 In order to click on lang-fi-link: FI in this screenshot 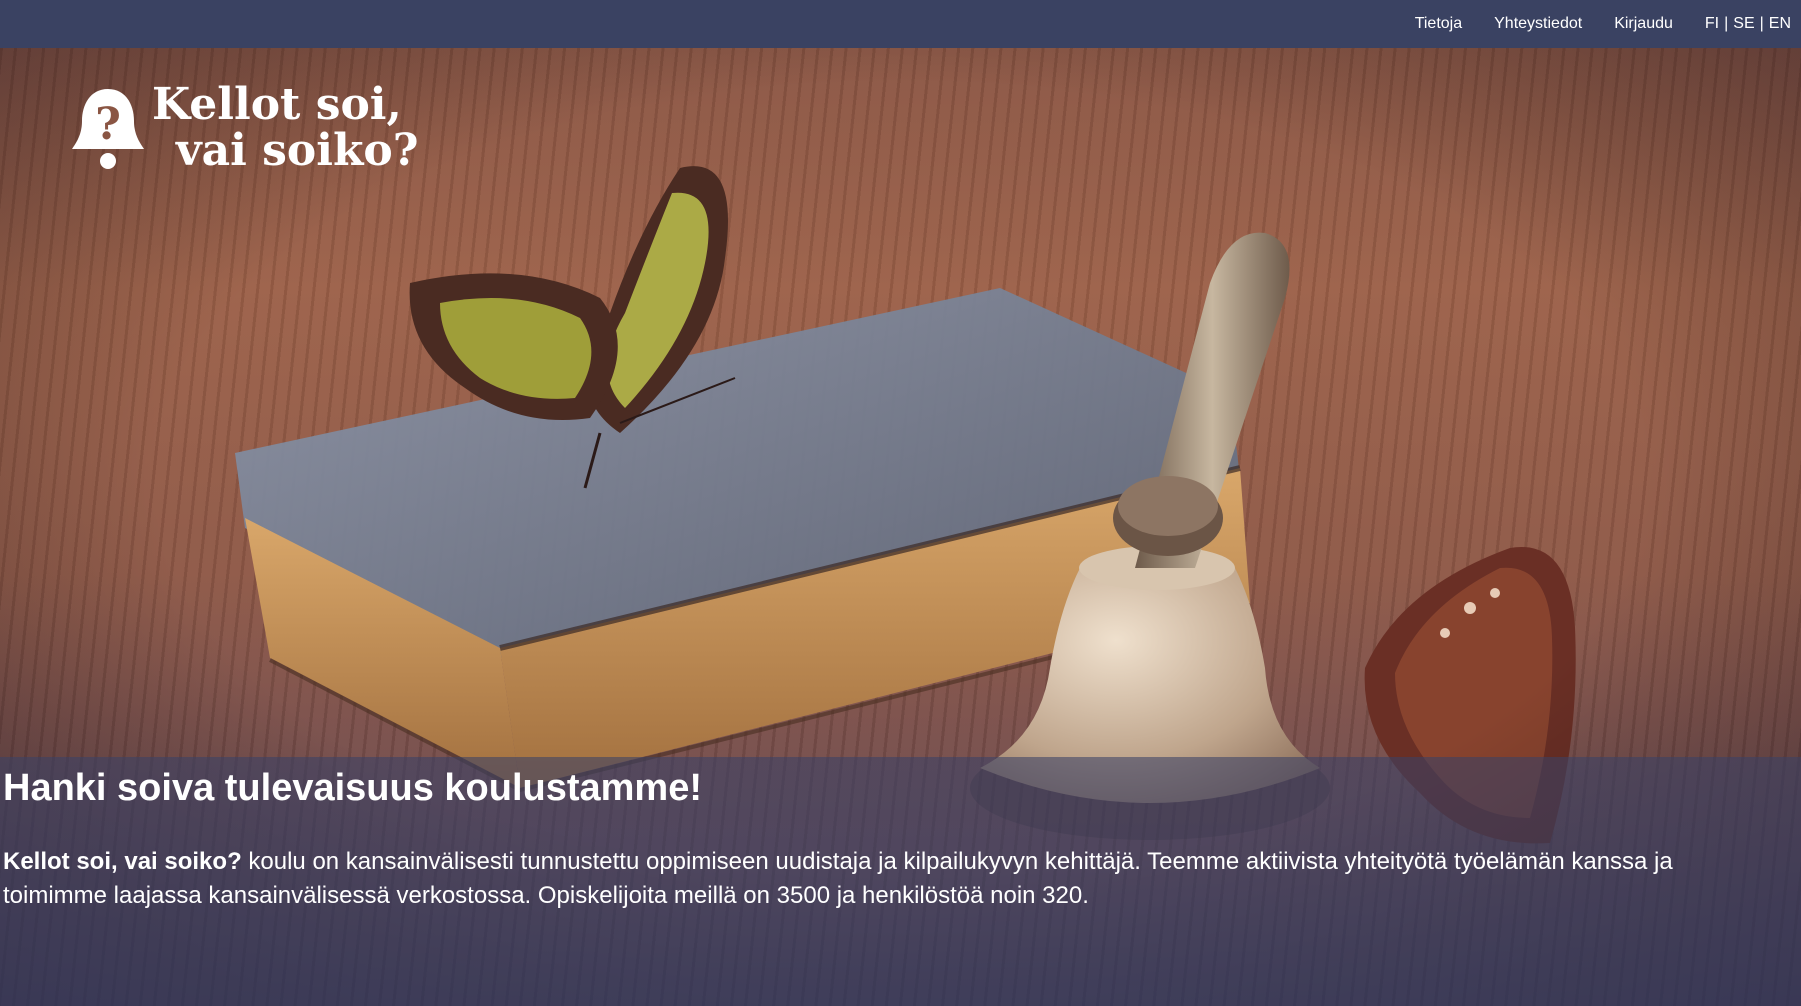, I will do `click(1712, 24)`.